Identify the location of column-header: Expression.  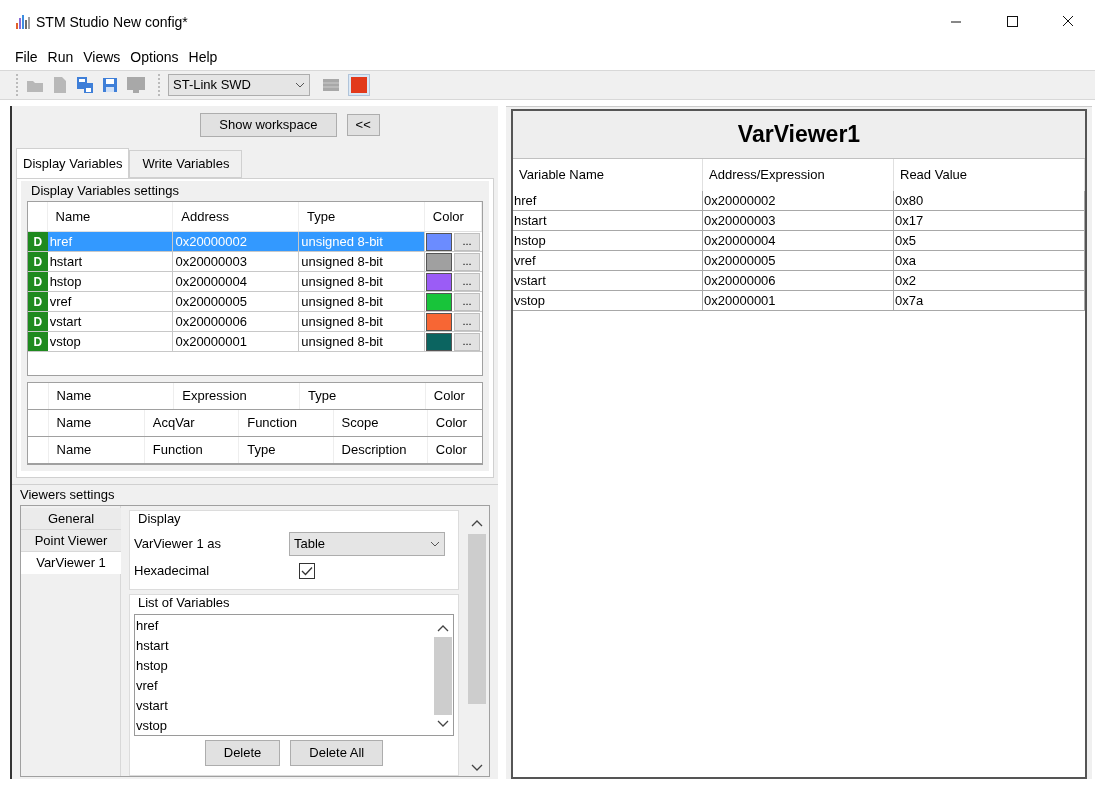
(236, 396).